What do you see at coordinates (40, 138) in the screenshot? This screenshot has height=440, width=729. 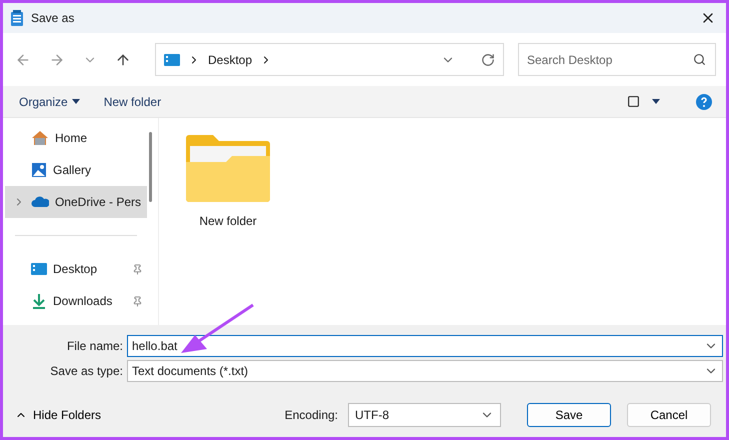 I see `home-icon` at bounding box center [40, 138].